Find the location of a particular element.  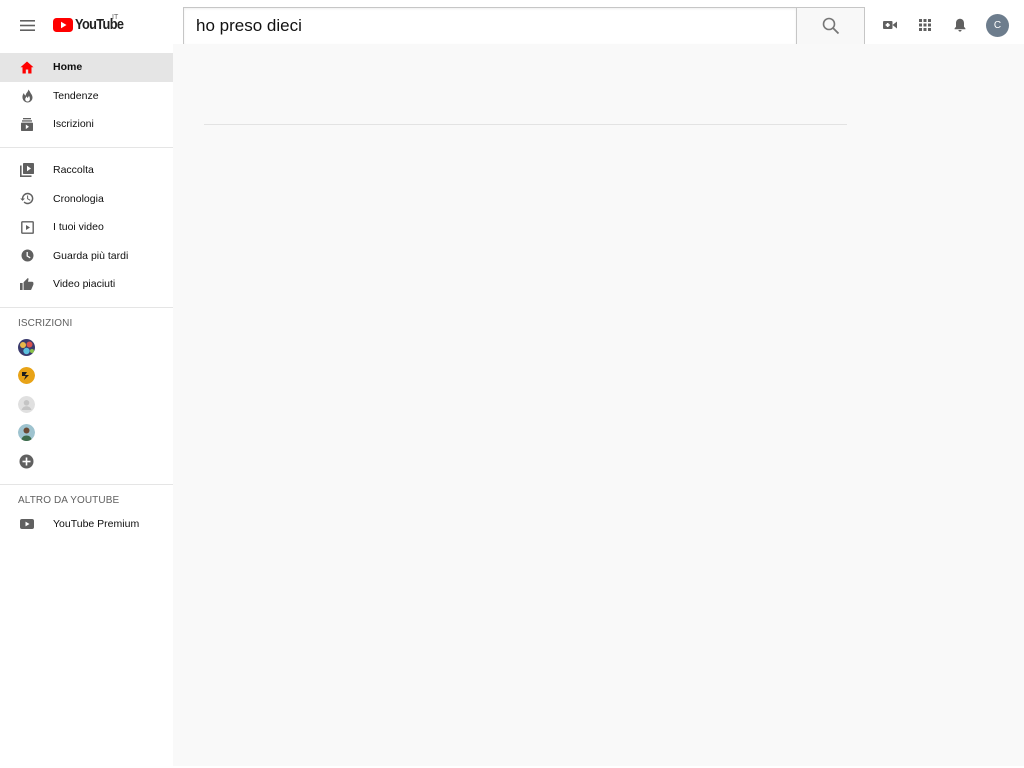

youtube-logo: YouTube is located at coordinates (91, 25).